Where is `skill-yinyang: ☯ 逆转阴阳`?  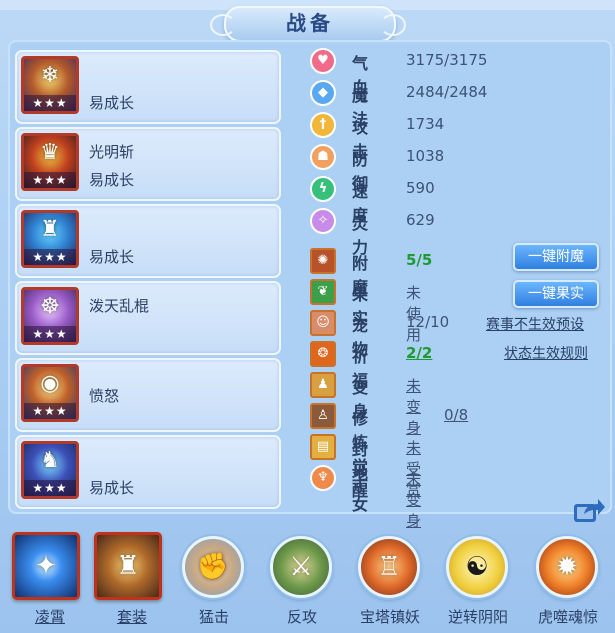 skill-yinyang: ☯ 逆转阴阳 is located at coordinates (482, 582).